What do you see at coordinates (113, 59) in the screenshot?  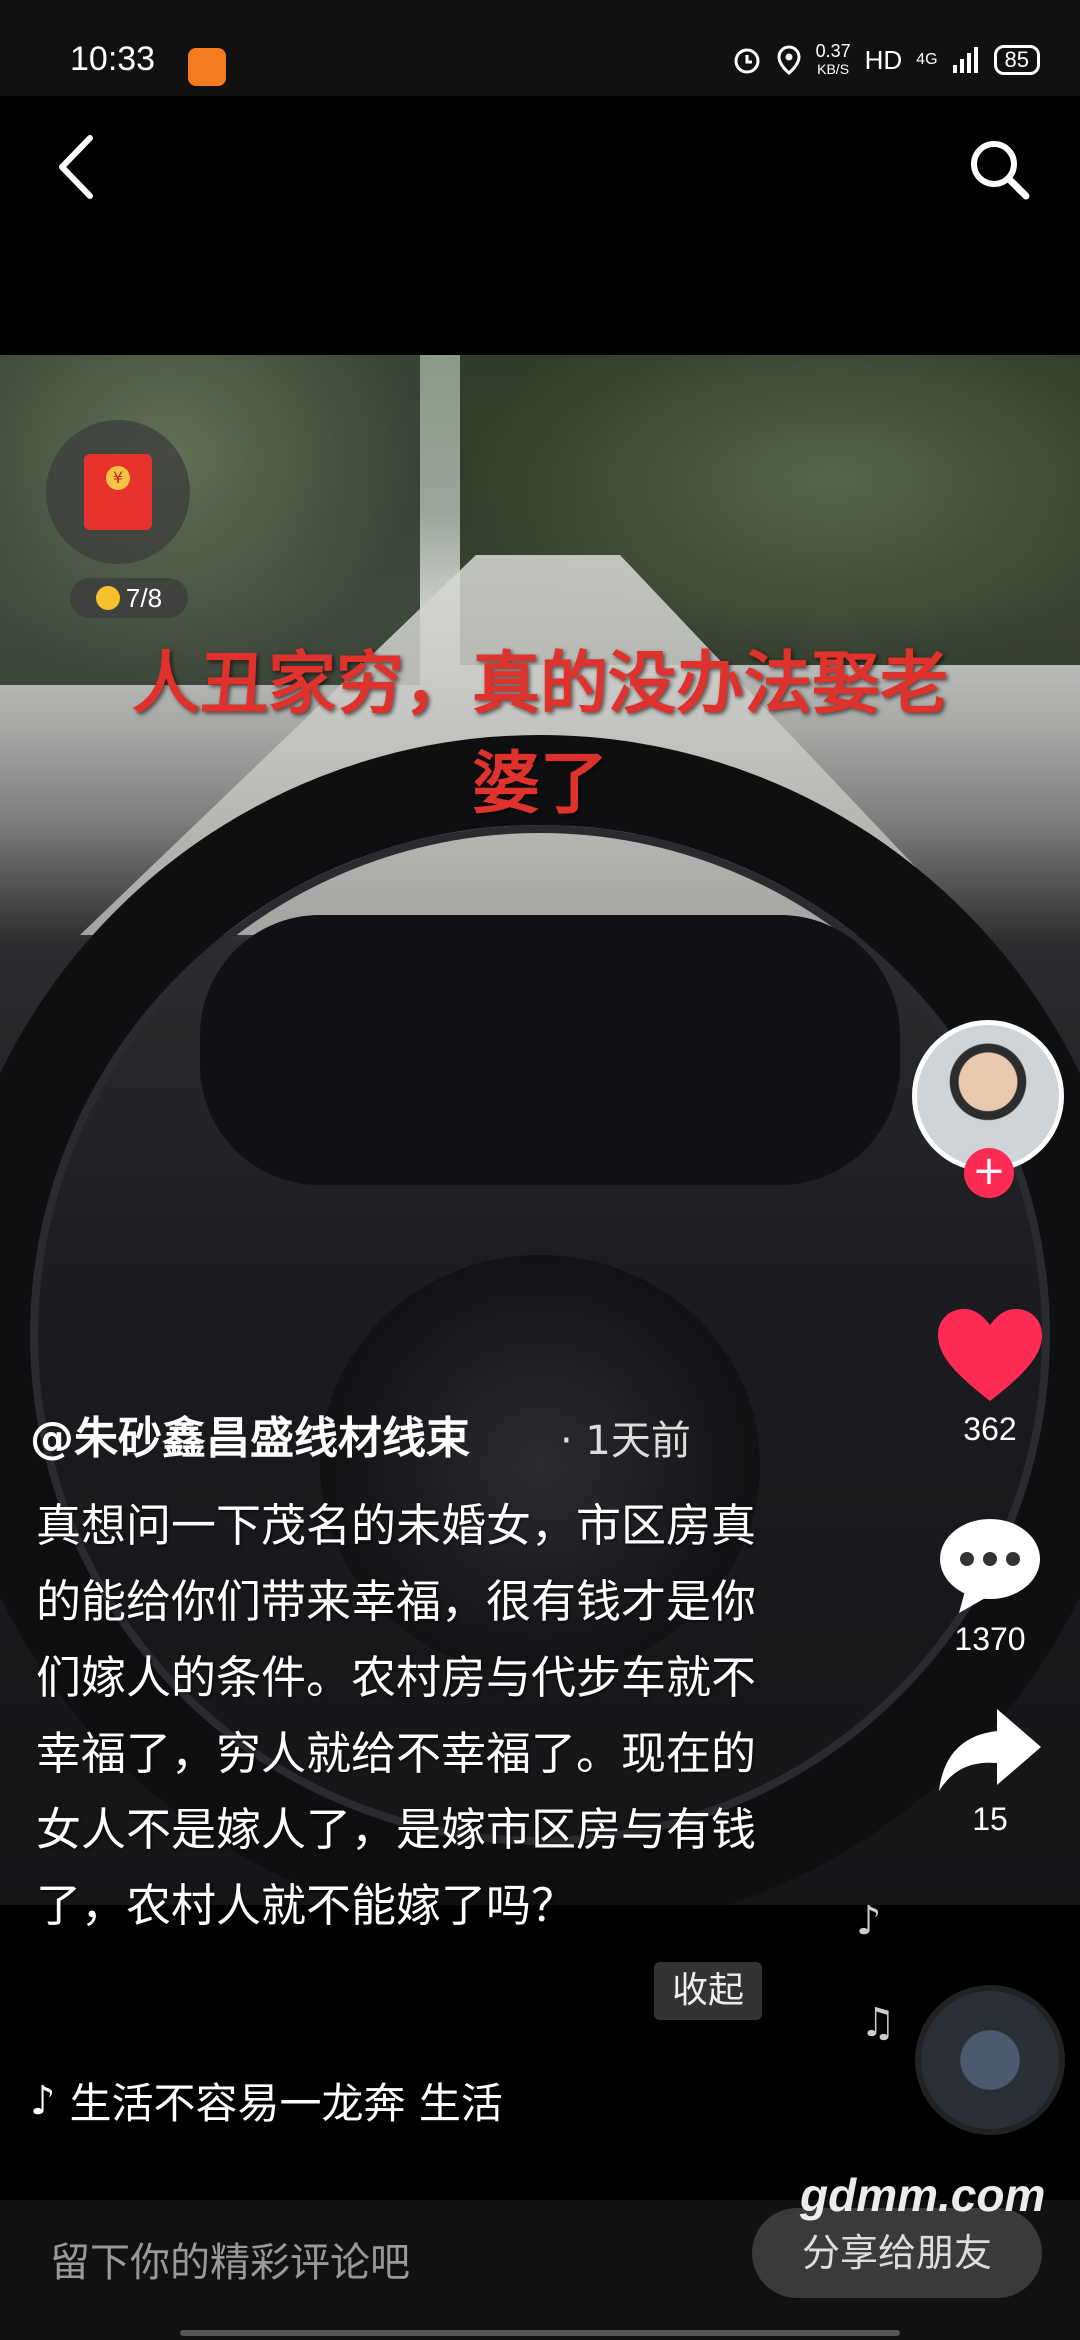 I see `status-time: 10:33` at bounding box center [113, 59].